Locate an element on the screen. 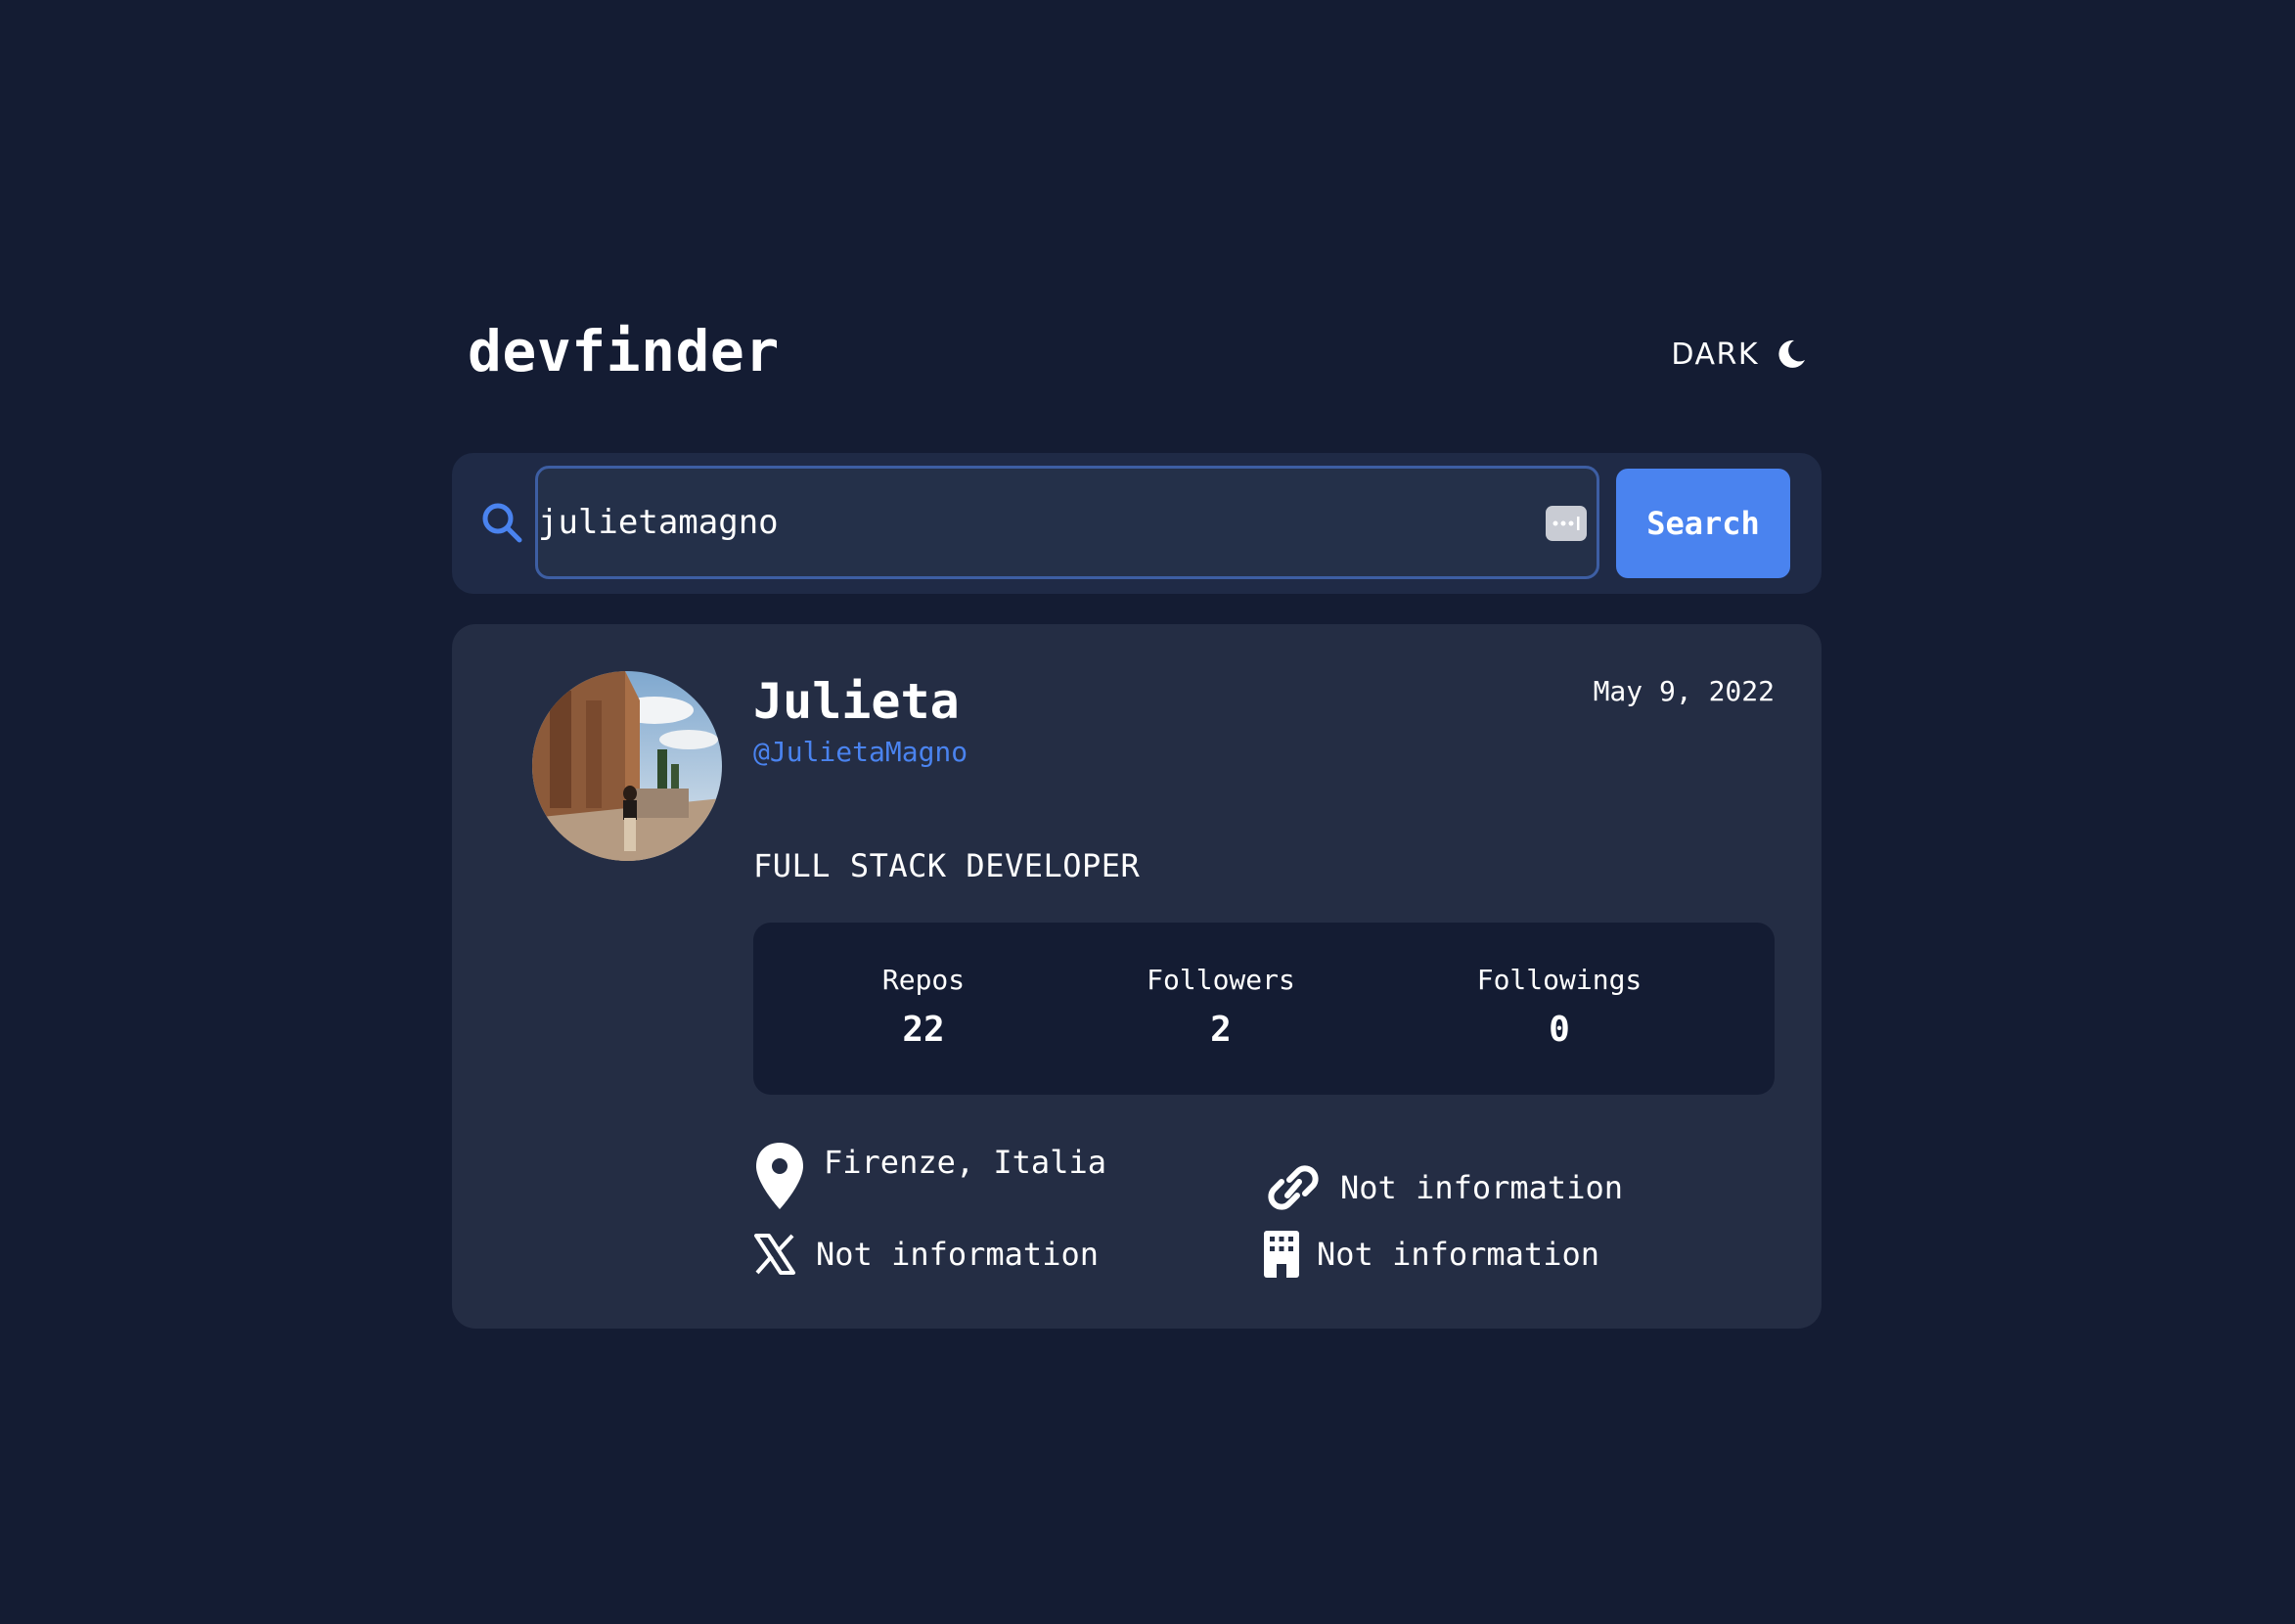 The image size is (2295, 1624). profile-name: Julieta is located at coordinates (856, 701).